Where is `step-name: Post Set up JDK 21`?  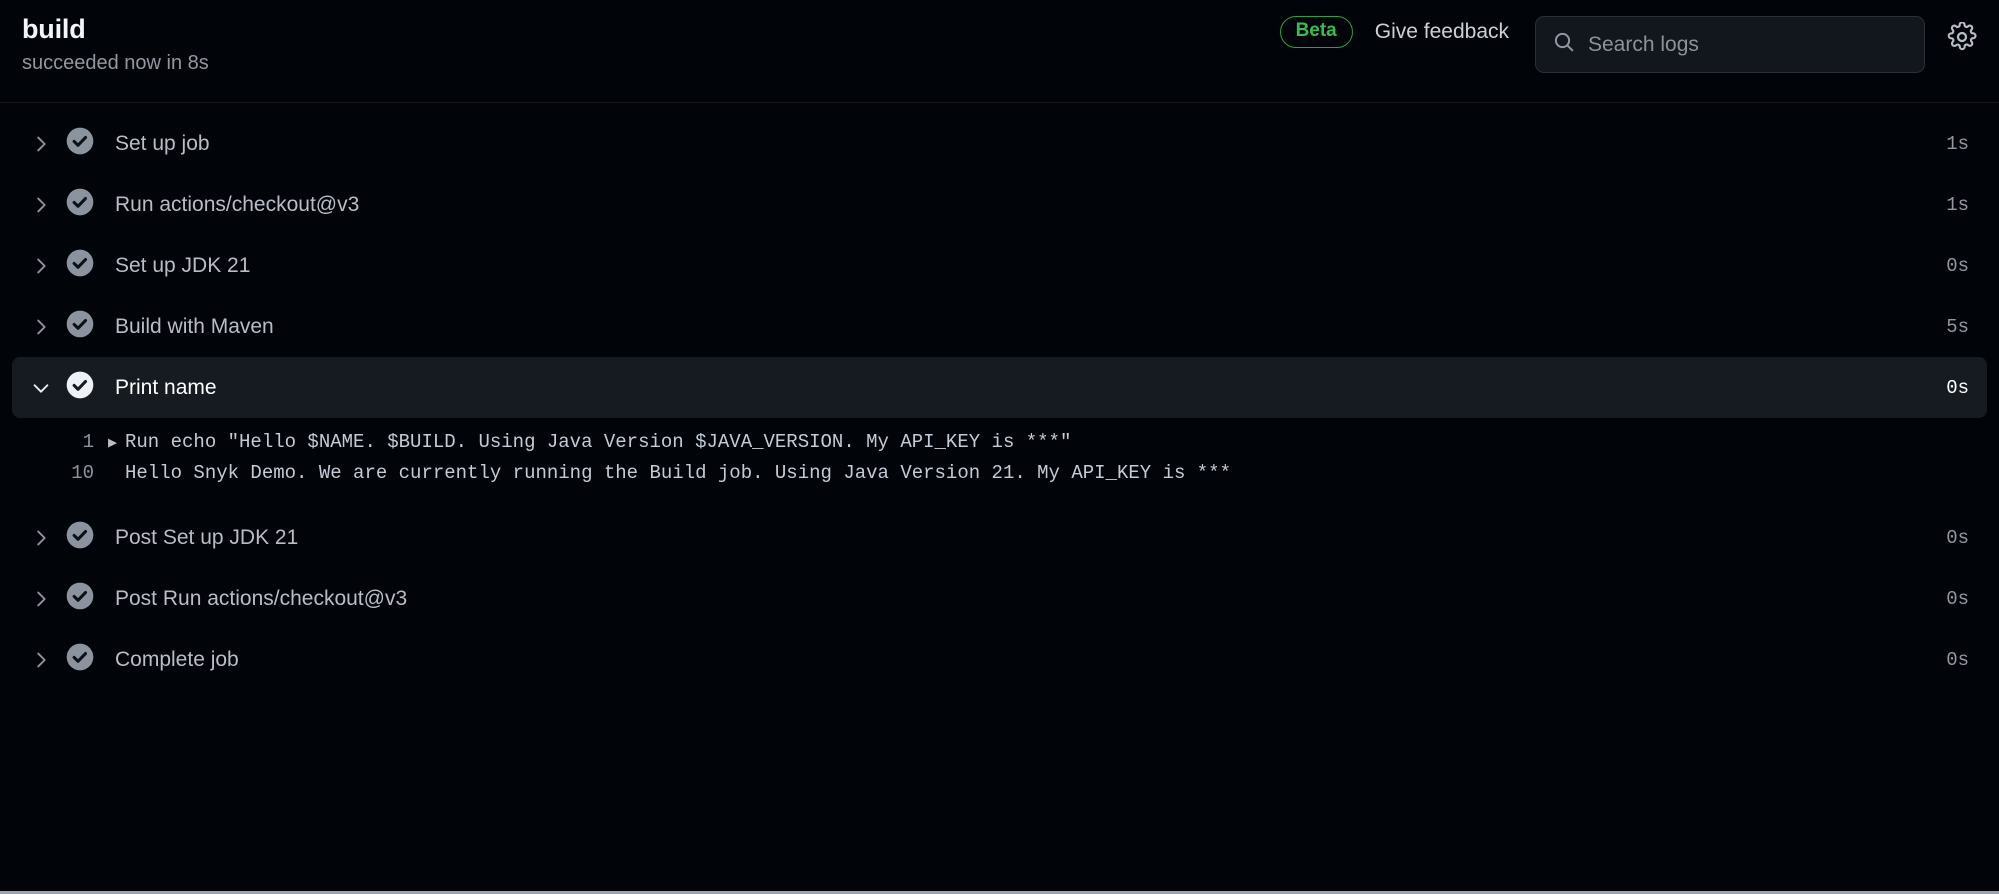 step-name: Post Set up JDK 21 is located at coordinates (207, 537).